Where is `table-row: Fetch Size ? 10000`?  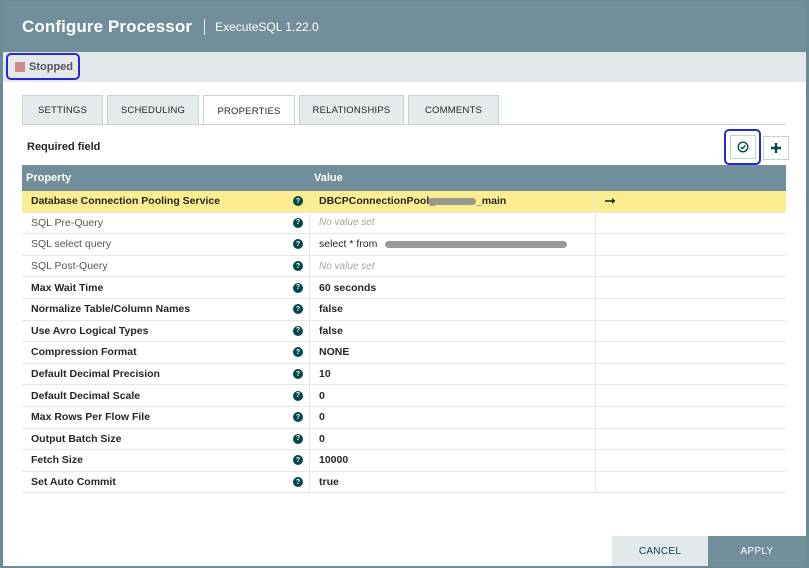
table-row: Fetch Size ? 10000 is located at coordinates (404, 461).